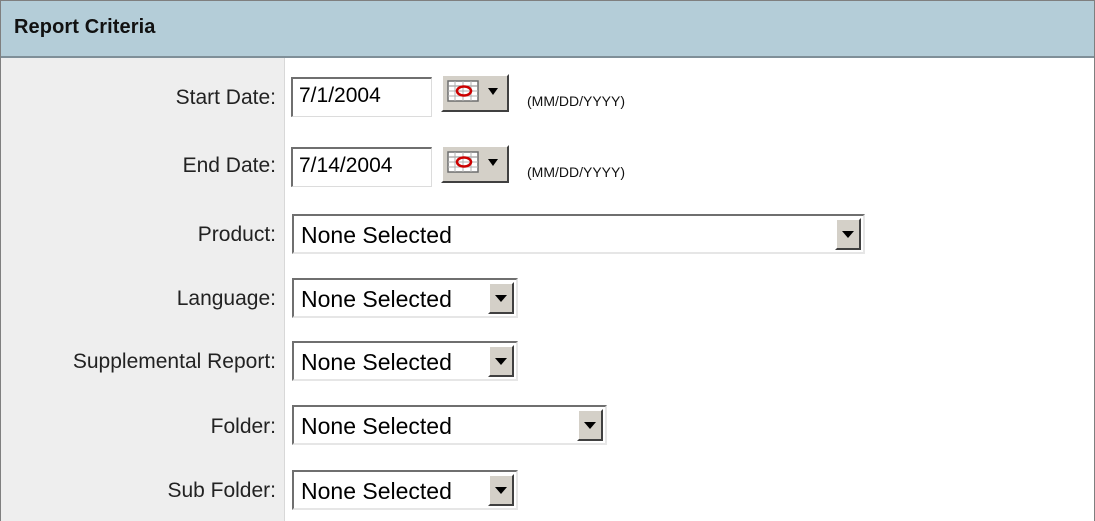 The height and width of the screenshot is (521, 1095). I want to click on product-label: Product:, so click(236, 234).